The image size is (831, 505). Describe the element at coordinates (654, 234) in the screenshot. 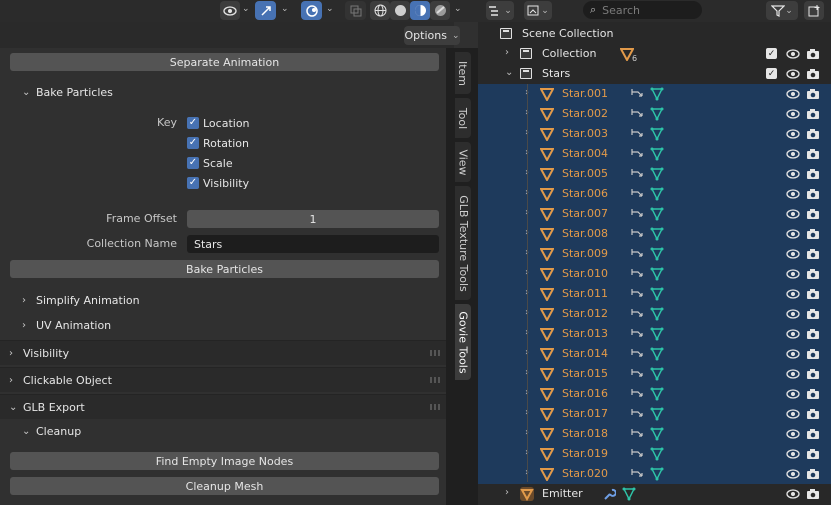

I see `star-object-row: ›Star.008` at that location.